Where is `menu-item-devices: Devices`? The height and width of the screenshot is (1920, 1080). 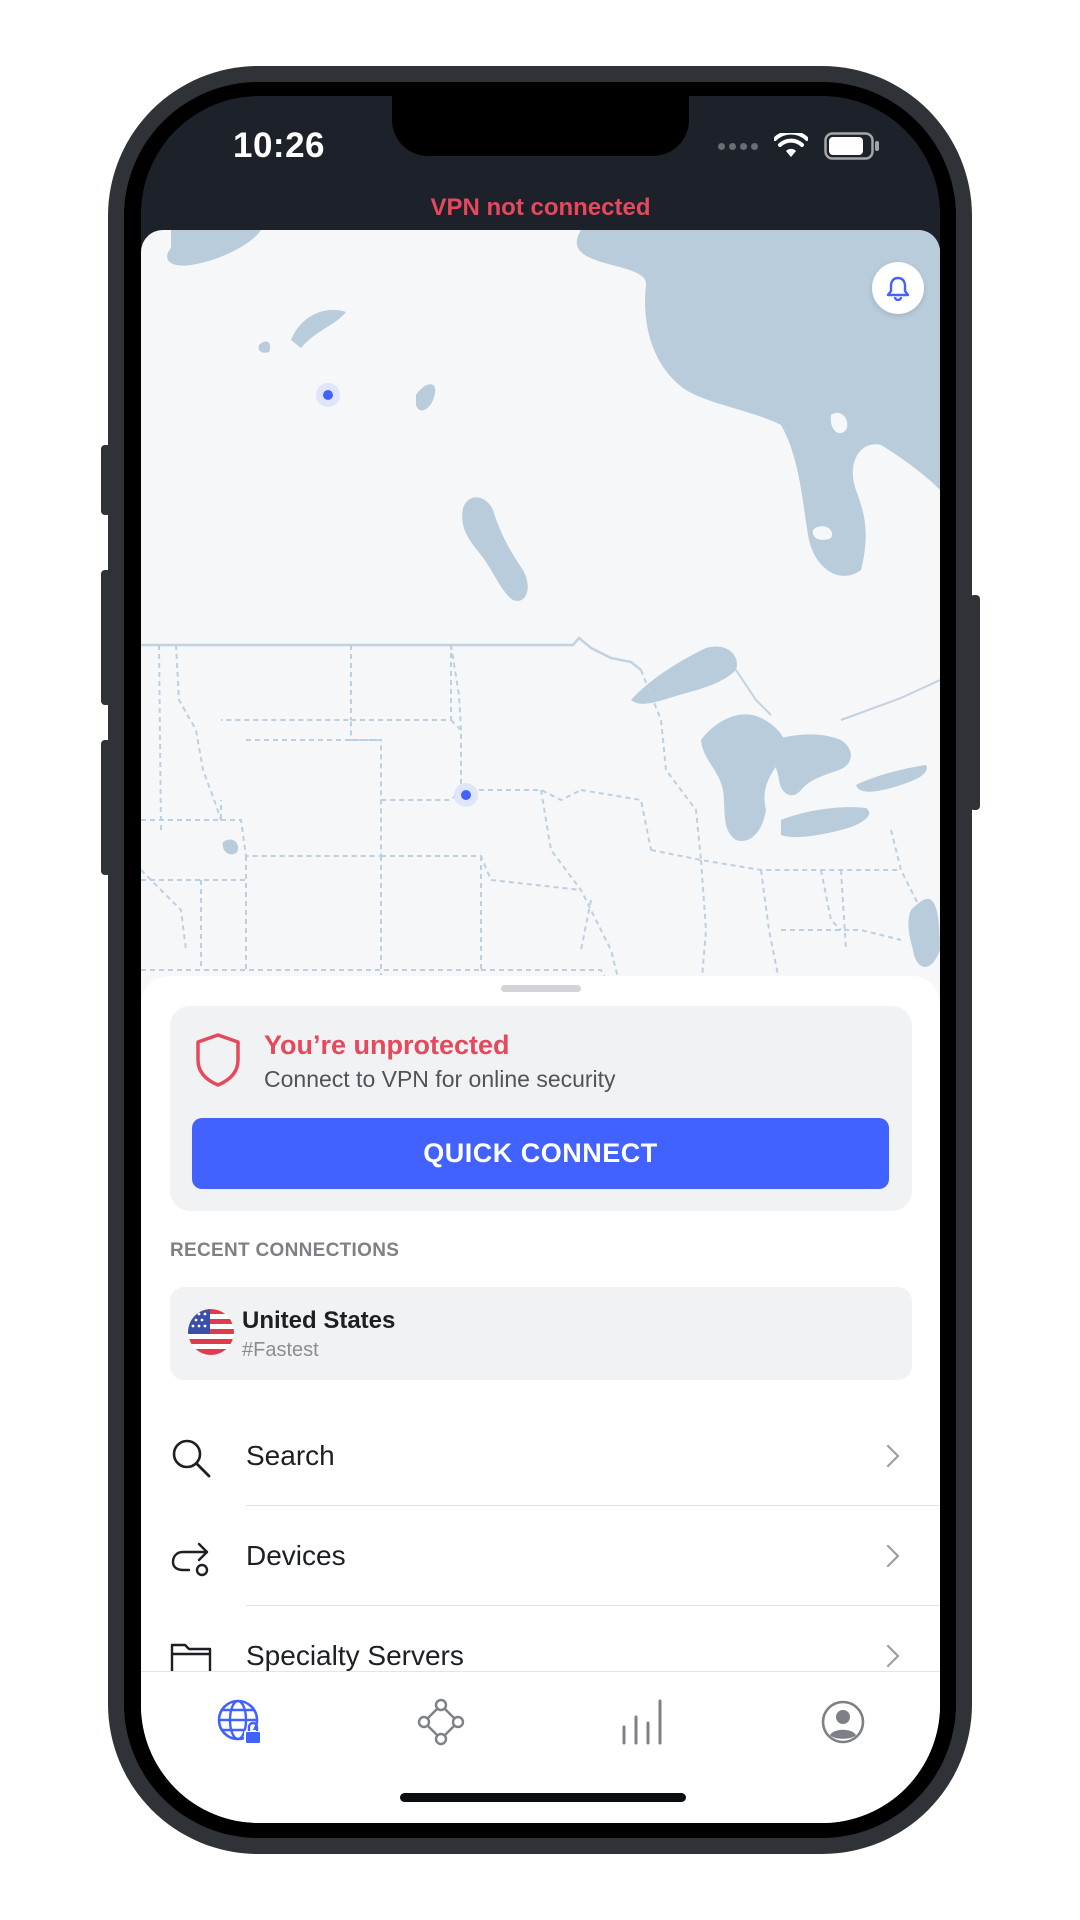 menu-item-devices: Devices is located at coordinates (540, 1556).